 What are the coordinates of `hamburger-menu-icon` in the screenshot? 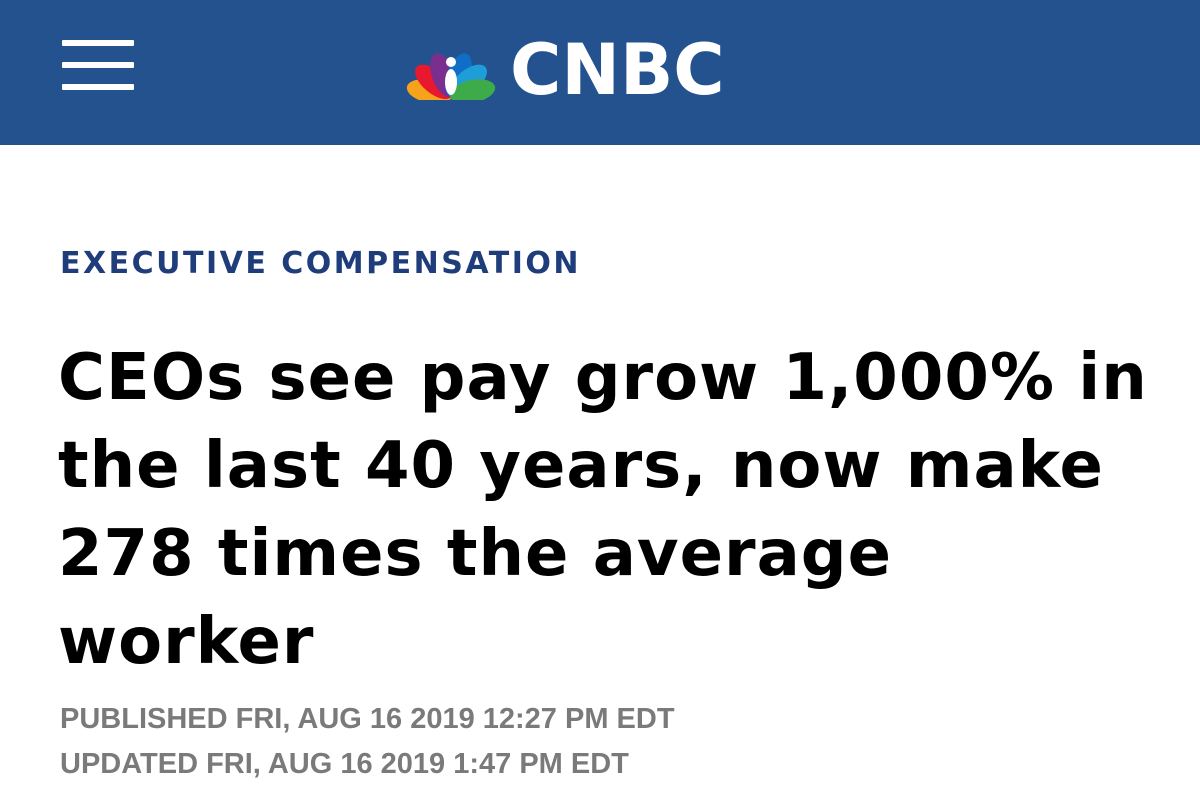 It's located at (98, 65).